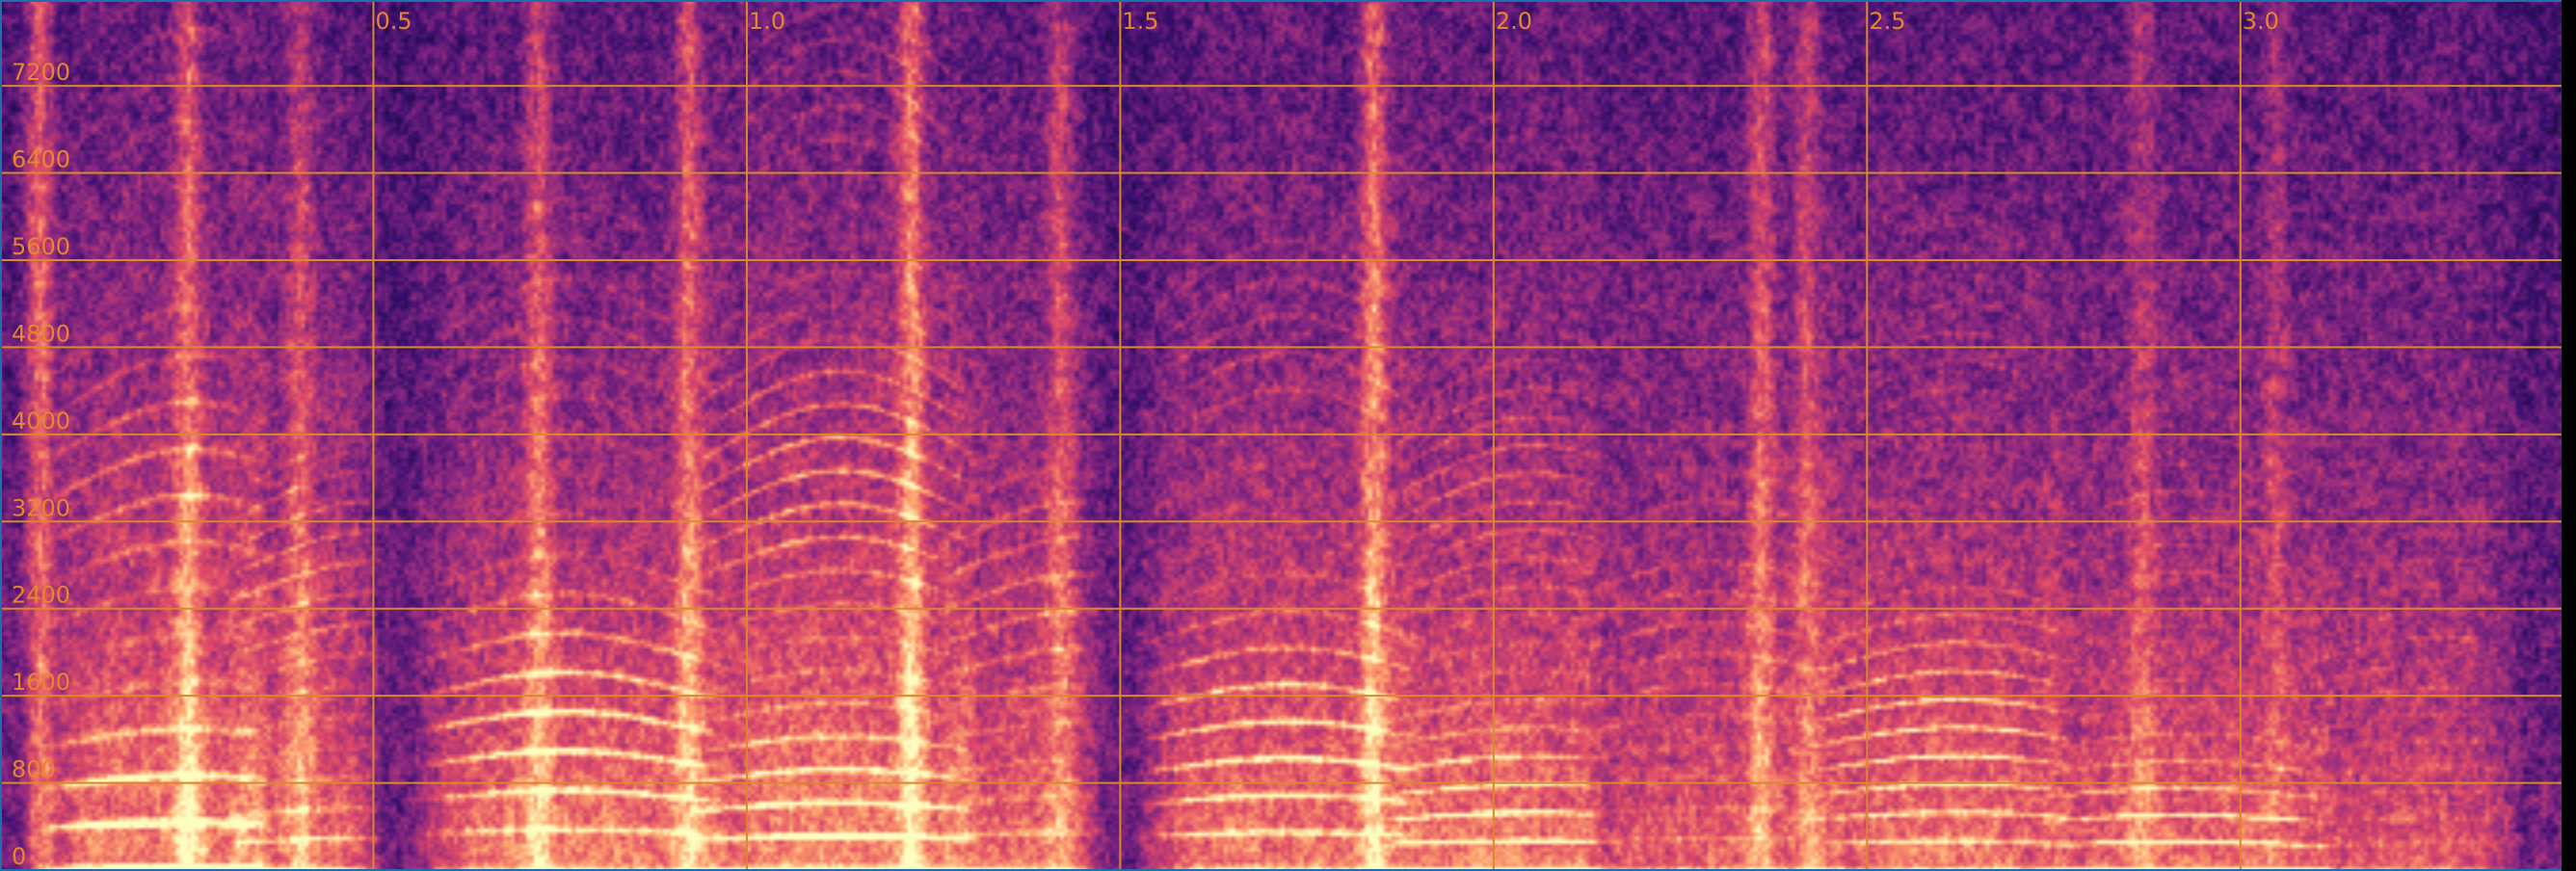 This screenshot has height=871, width=2576. Describe the element at coordinates (41, 246) in the screenshot. I see `y-tick-label: 5600` at that location.